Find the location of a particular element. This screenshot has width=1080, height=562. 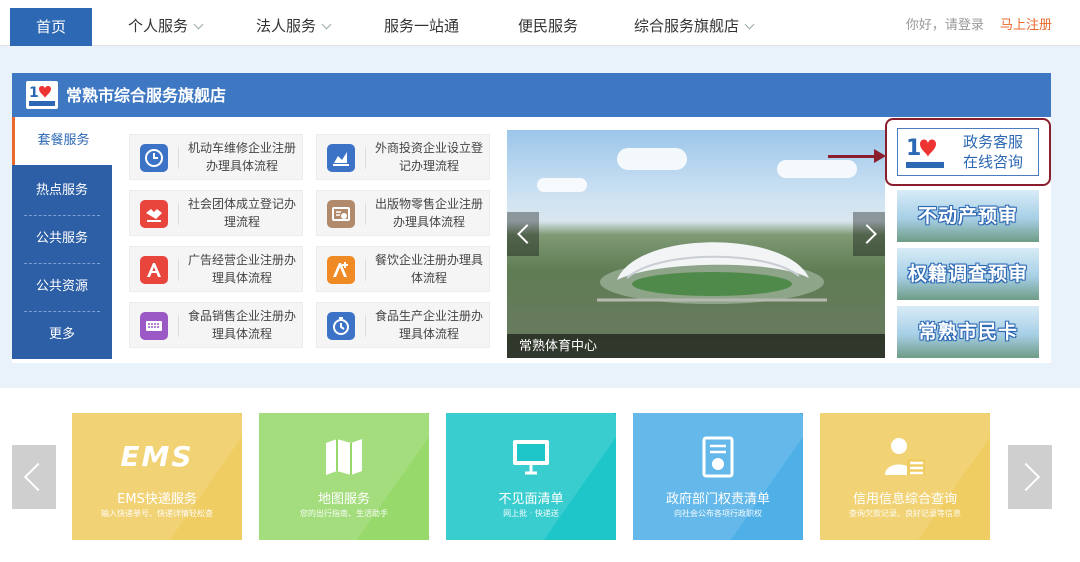

service-item: 外商投资企业设立登记办理流程 is located at coordinates (403, 157).